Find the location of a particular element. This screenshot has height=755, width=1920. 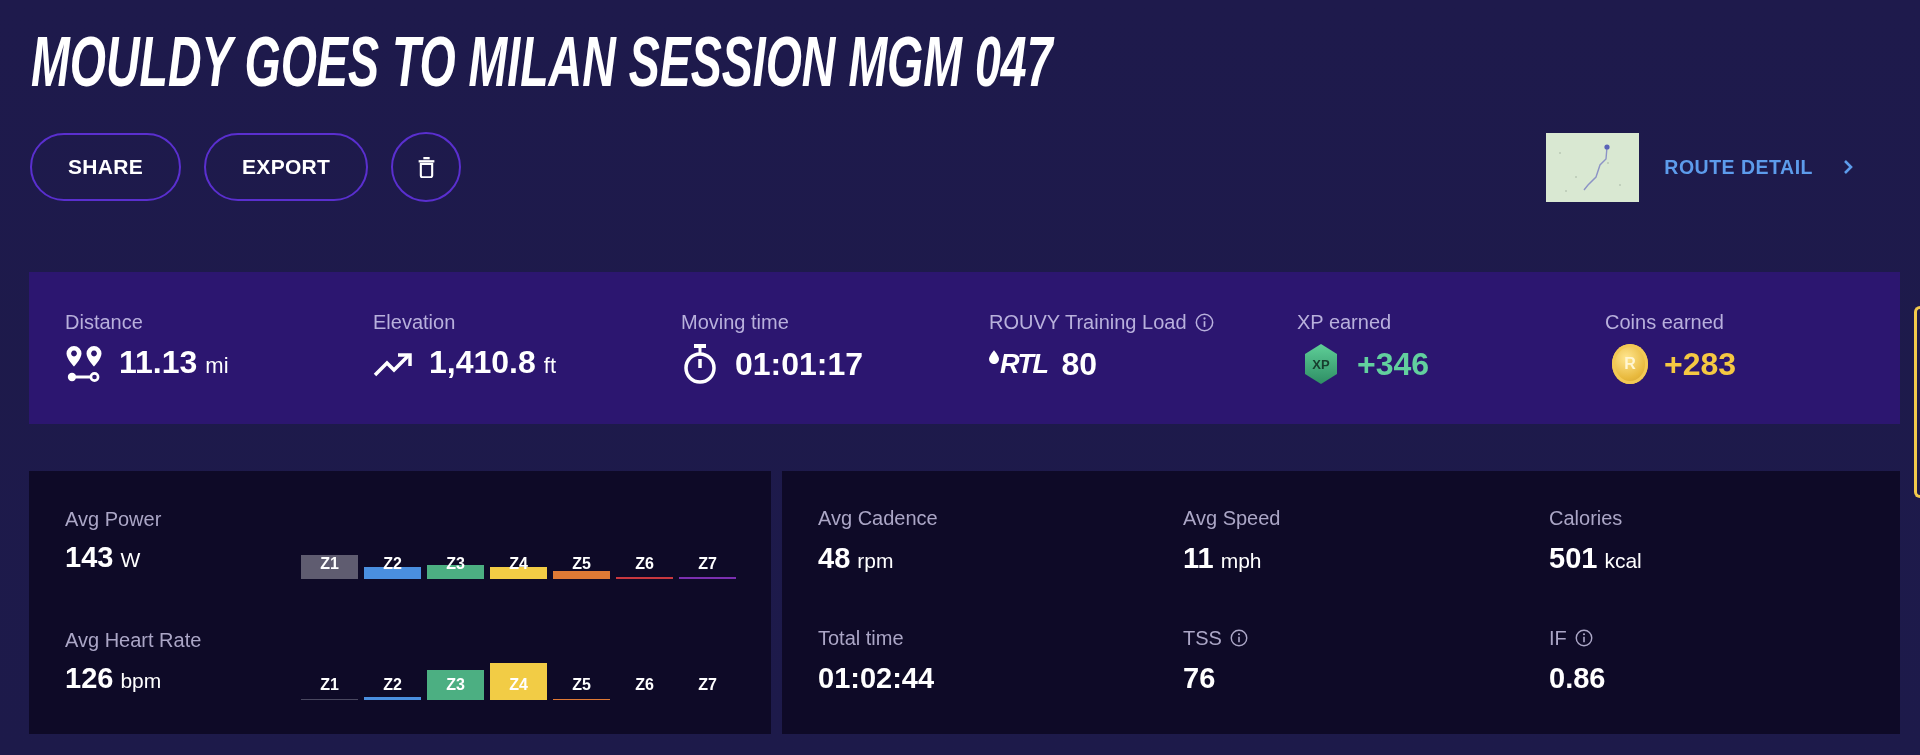

metric-unit: rpm is located at coordinates (875, 561).